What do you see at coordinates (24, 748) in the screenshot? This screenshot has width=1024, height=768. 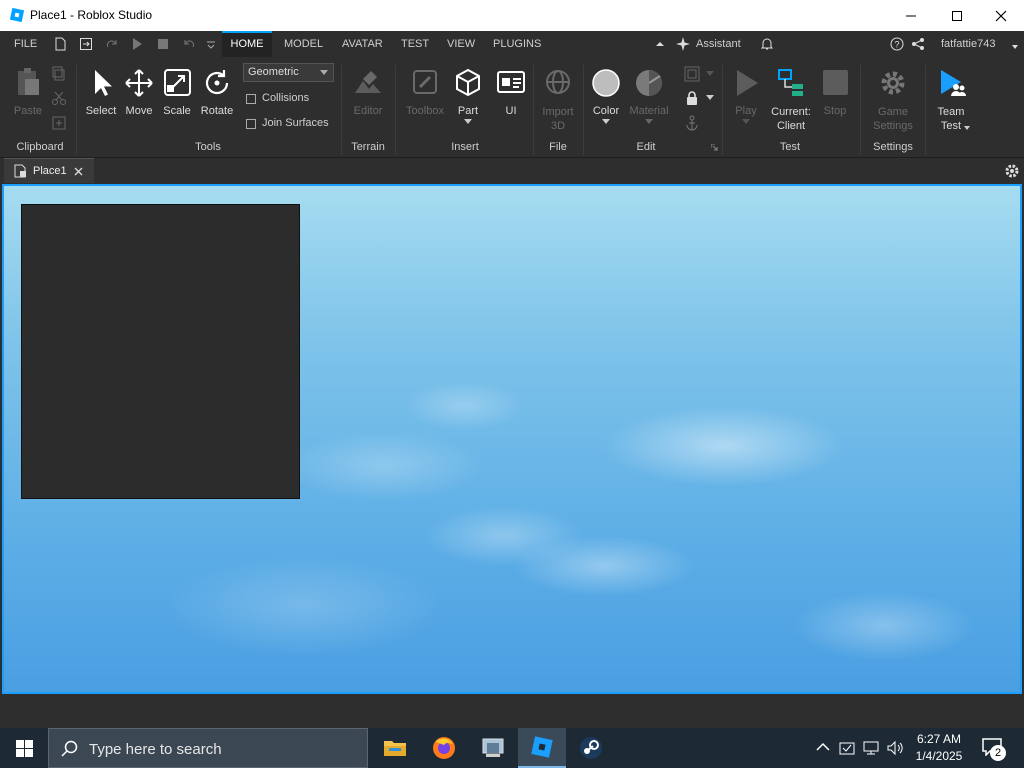 I see `start-button` at bounding box center [24, 748].